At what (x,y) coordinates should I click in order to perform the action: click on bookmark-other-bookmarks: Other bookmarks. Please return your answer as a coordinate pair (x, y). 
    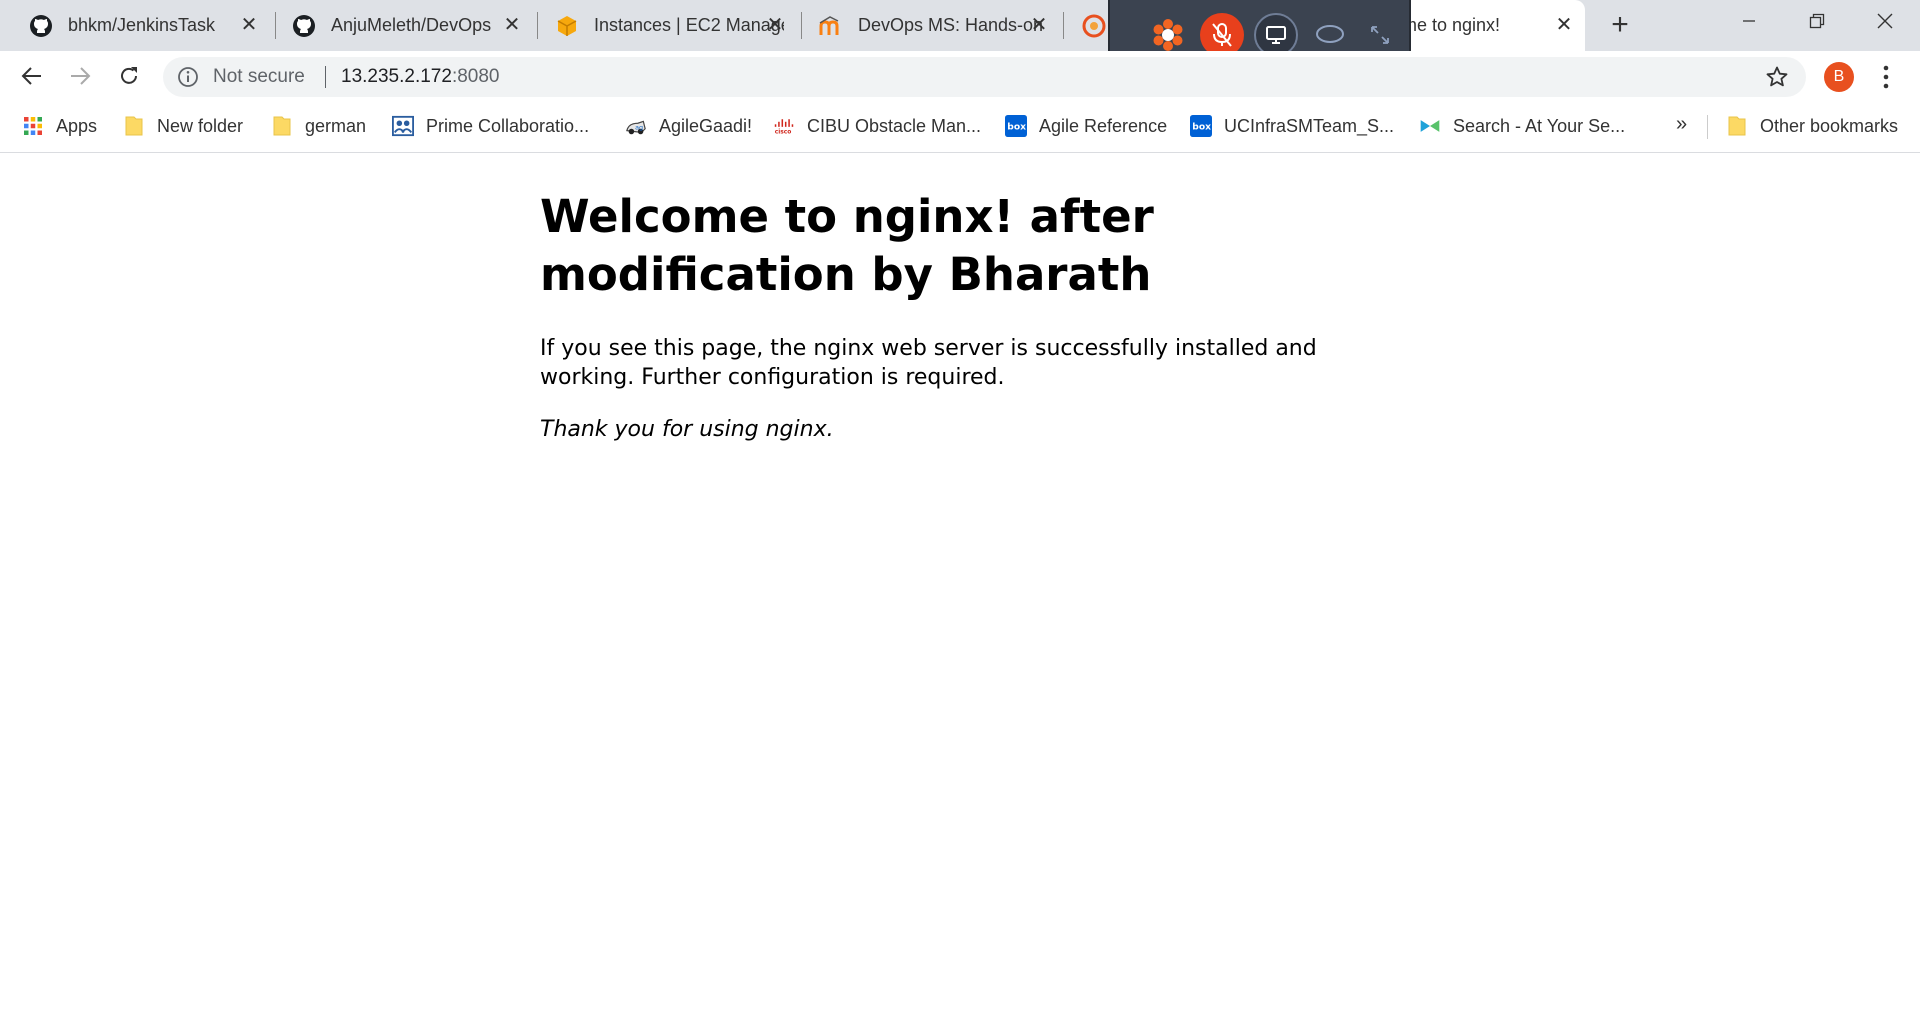
    Looking at the image, I should click on (1812, 126).